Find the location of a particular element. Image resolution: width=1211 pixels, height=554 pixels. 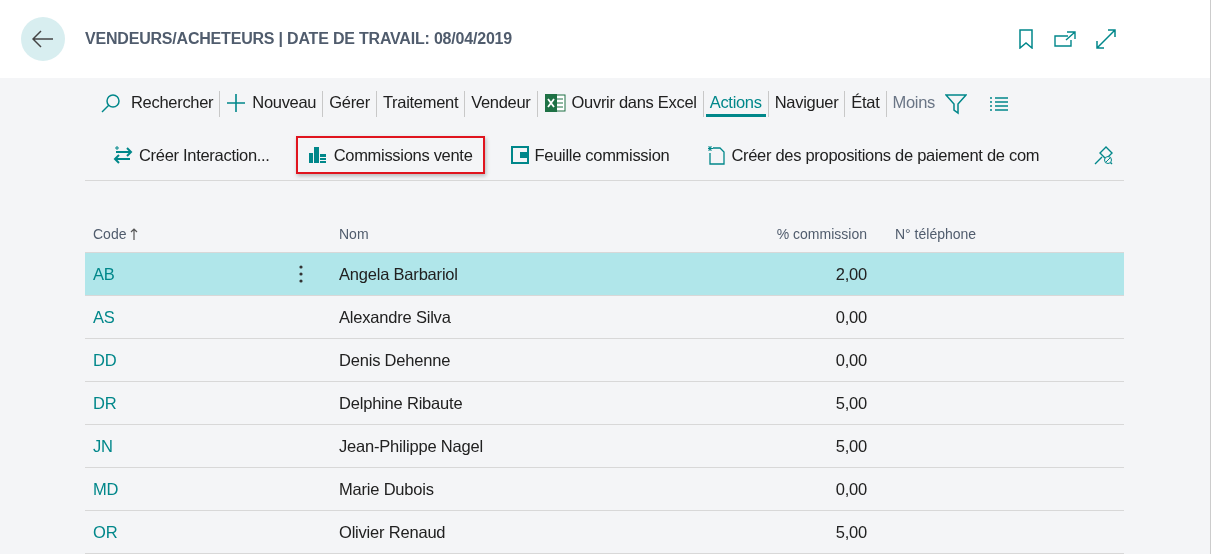

column-header: Nom is located at coordinates (354, 233).